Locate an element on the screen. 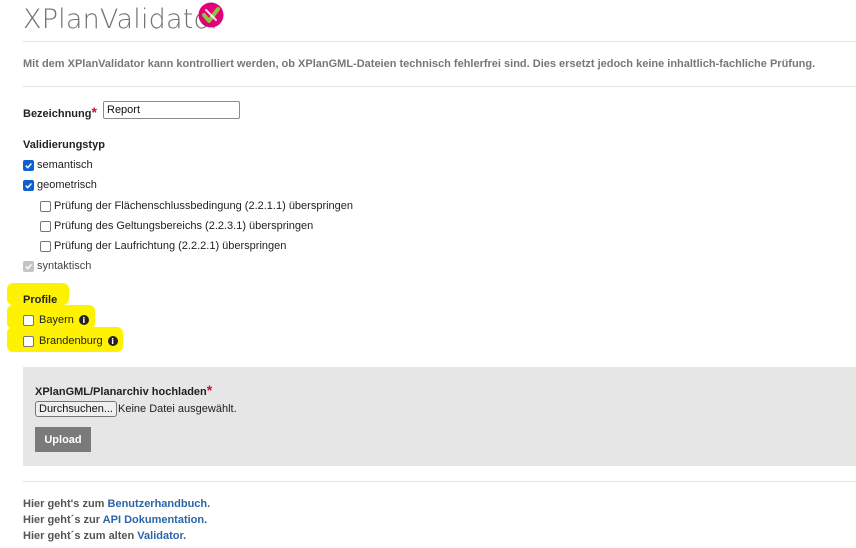 The width and height of the screenshot is (856, 548). api-dokumentation-link: API Dokumentation is located at coordinates (153, 520).